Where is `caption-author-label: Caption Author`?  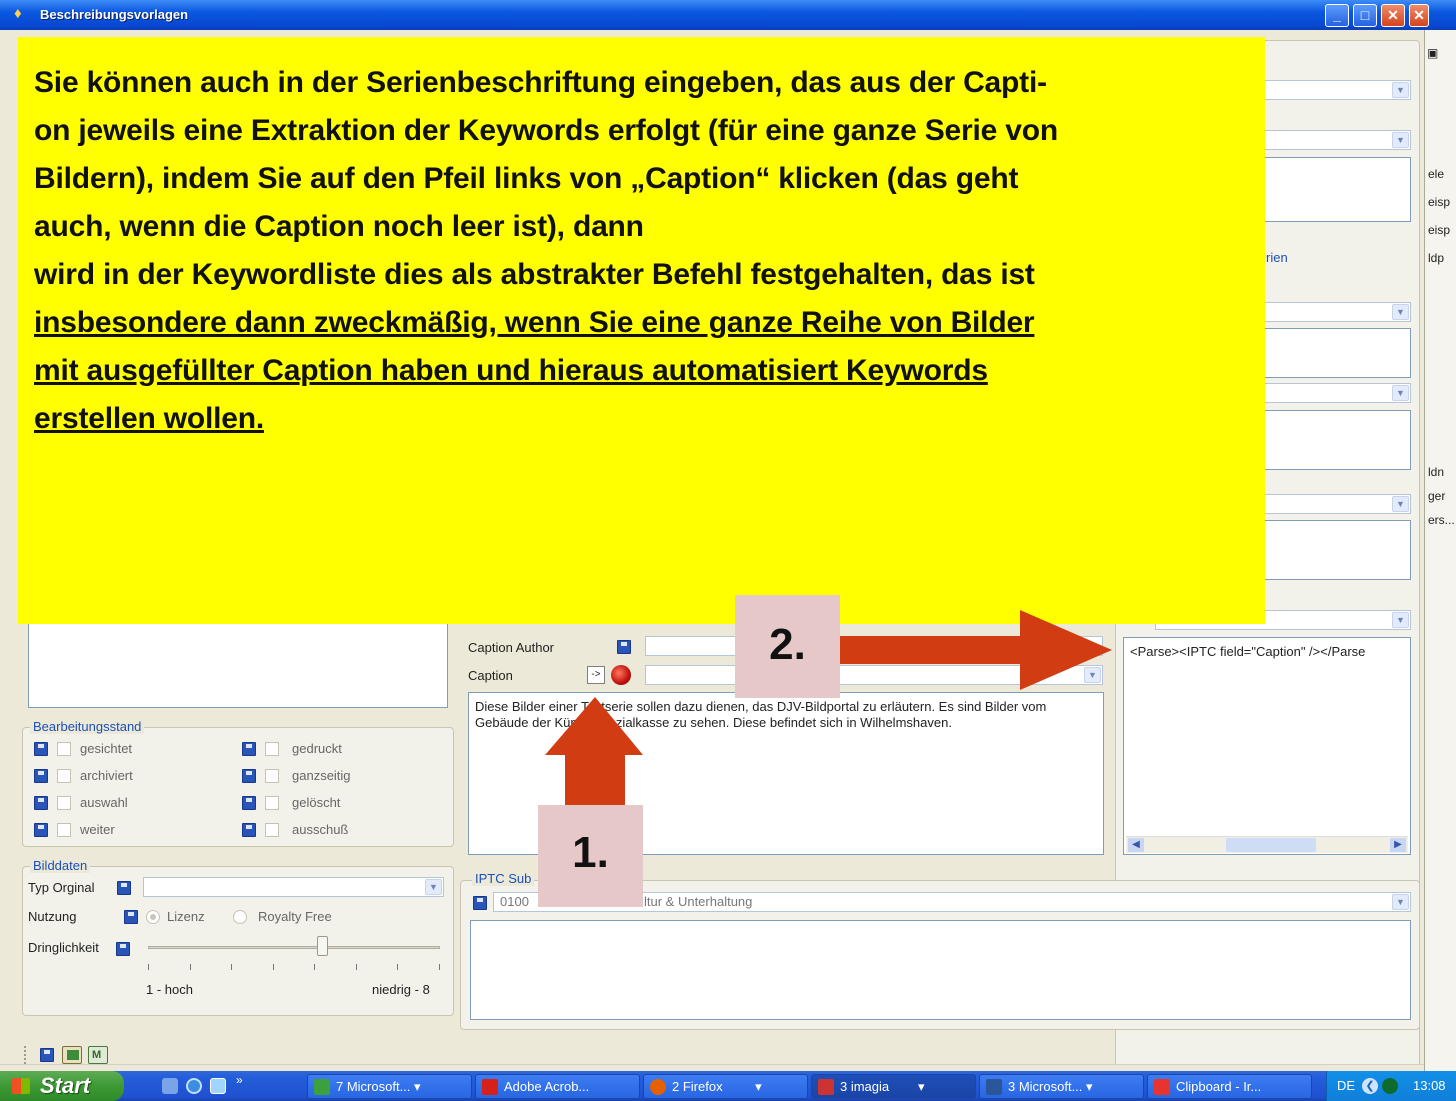
caption-author-label: Caption Author is located at coordinates (511, 647).